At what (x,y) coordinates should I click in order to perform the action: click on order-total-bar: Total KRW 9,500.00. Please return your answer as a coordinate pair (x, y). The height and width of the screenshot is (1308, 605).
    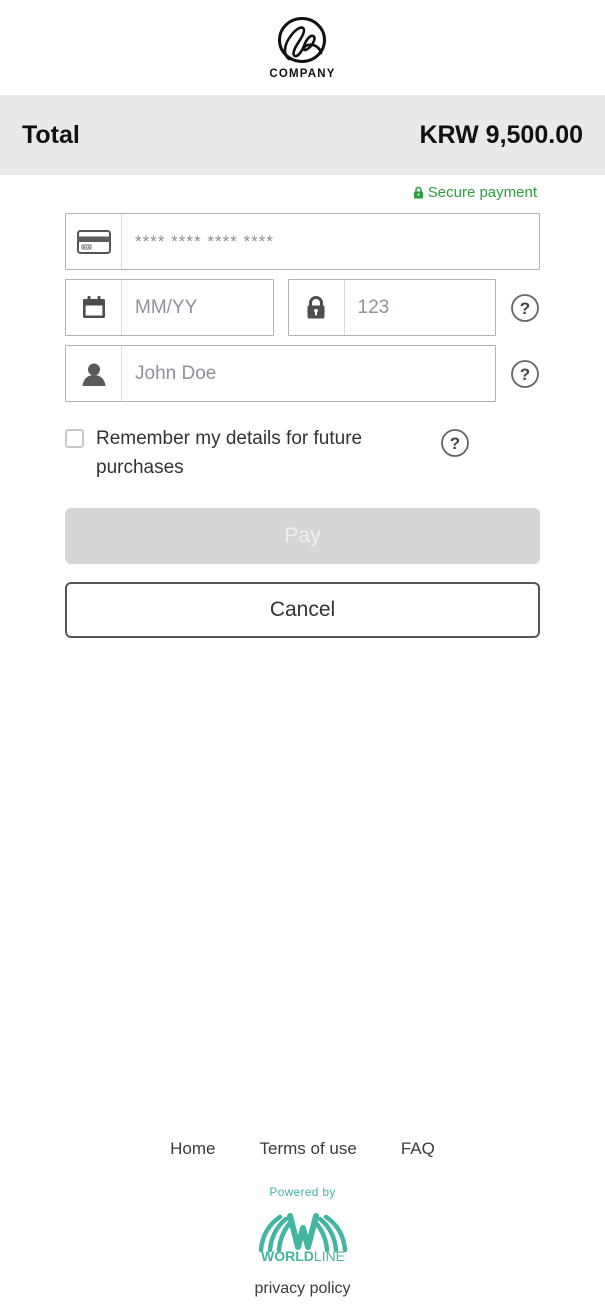
    Looking at the image, I should click on (302, 135).